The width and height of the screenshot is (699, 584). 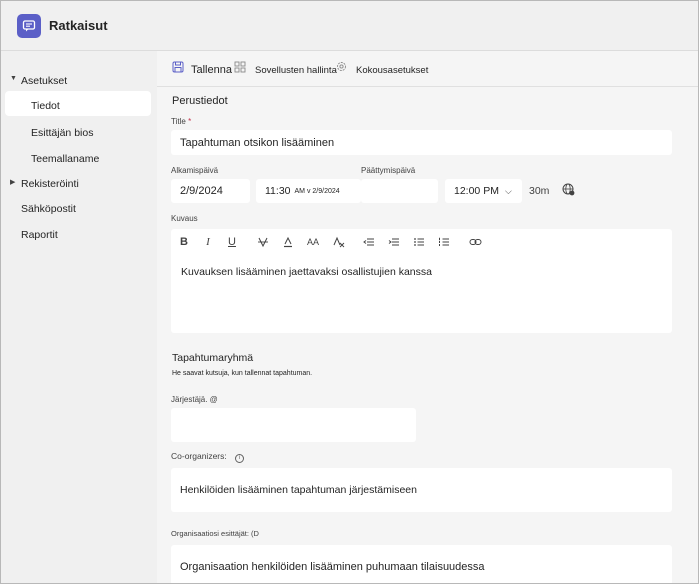 I want to click on sidebar-item-raportit: Raportit, so click(x=39, y=235).